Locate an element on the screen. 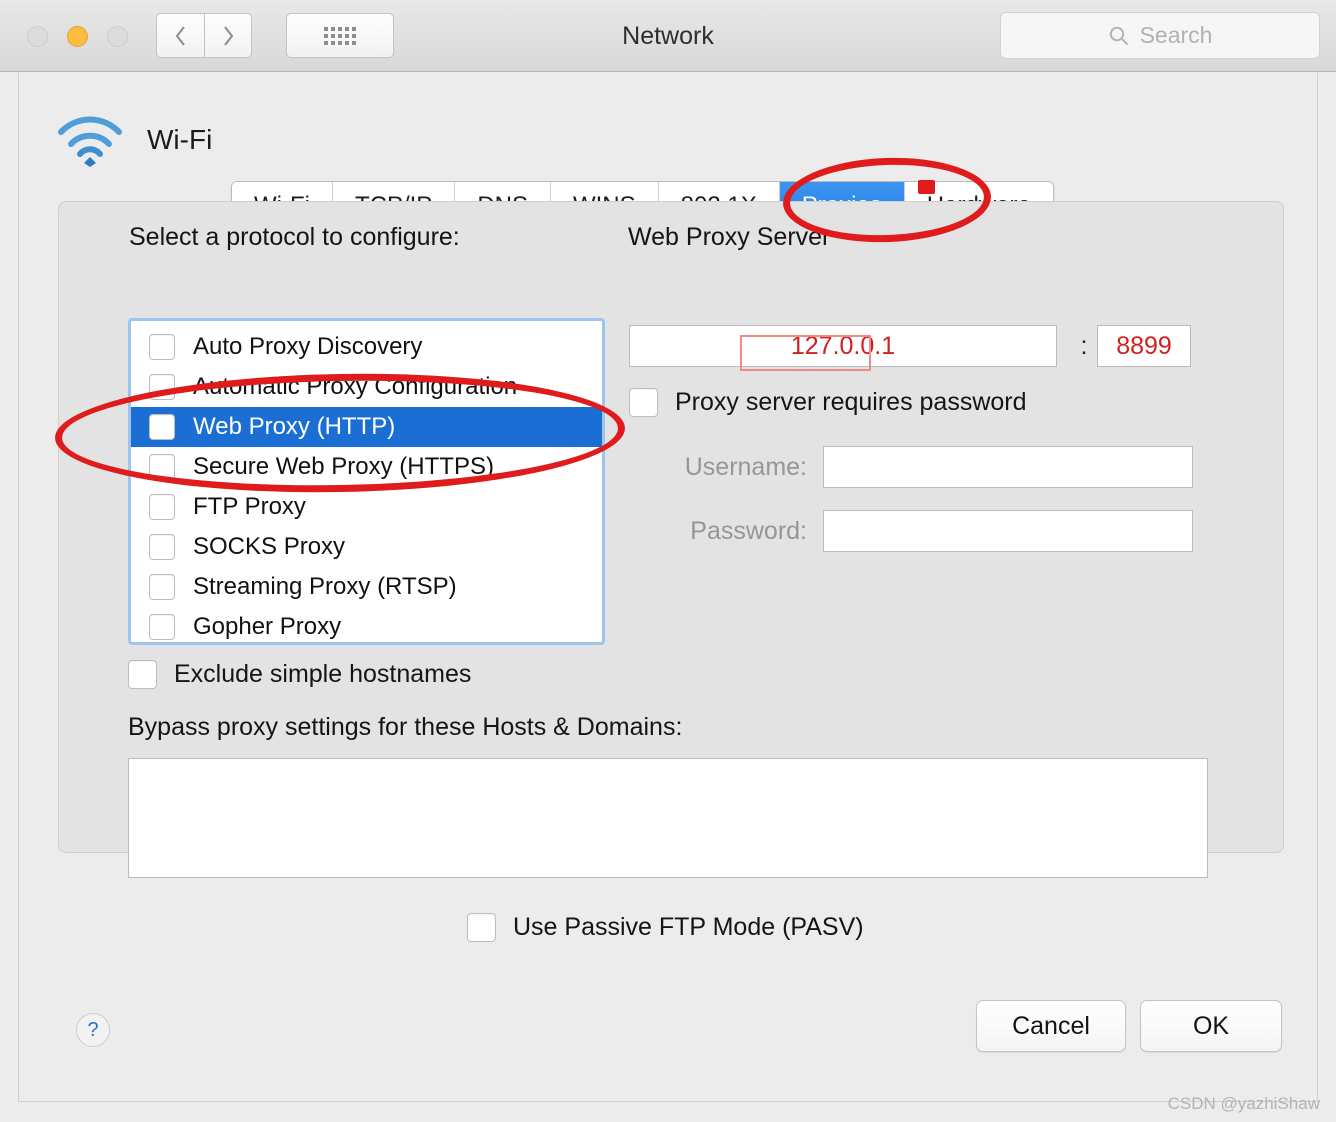  proxy-requires-password-row: Proxy server requires password is located at coordinates (828, 402).